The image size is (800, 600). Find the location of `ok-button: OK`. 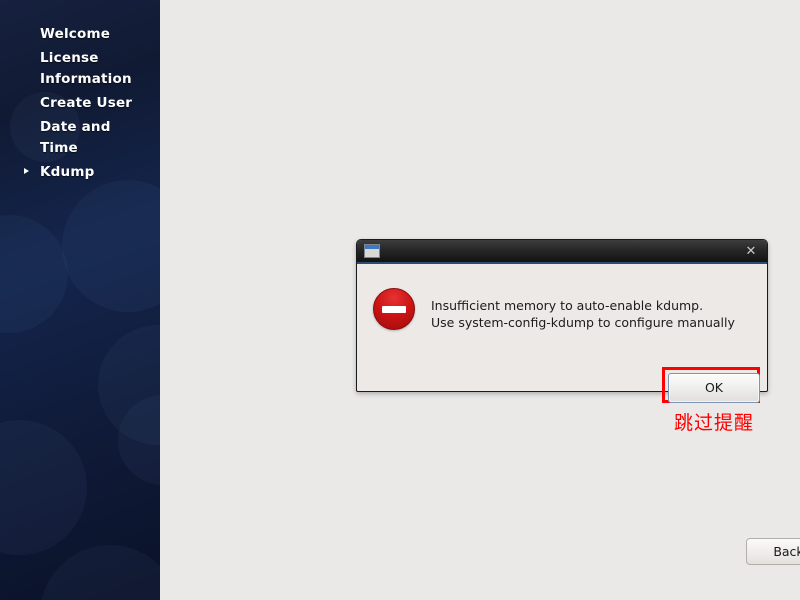

ok-button: OK is located at coordinates (714, 388).